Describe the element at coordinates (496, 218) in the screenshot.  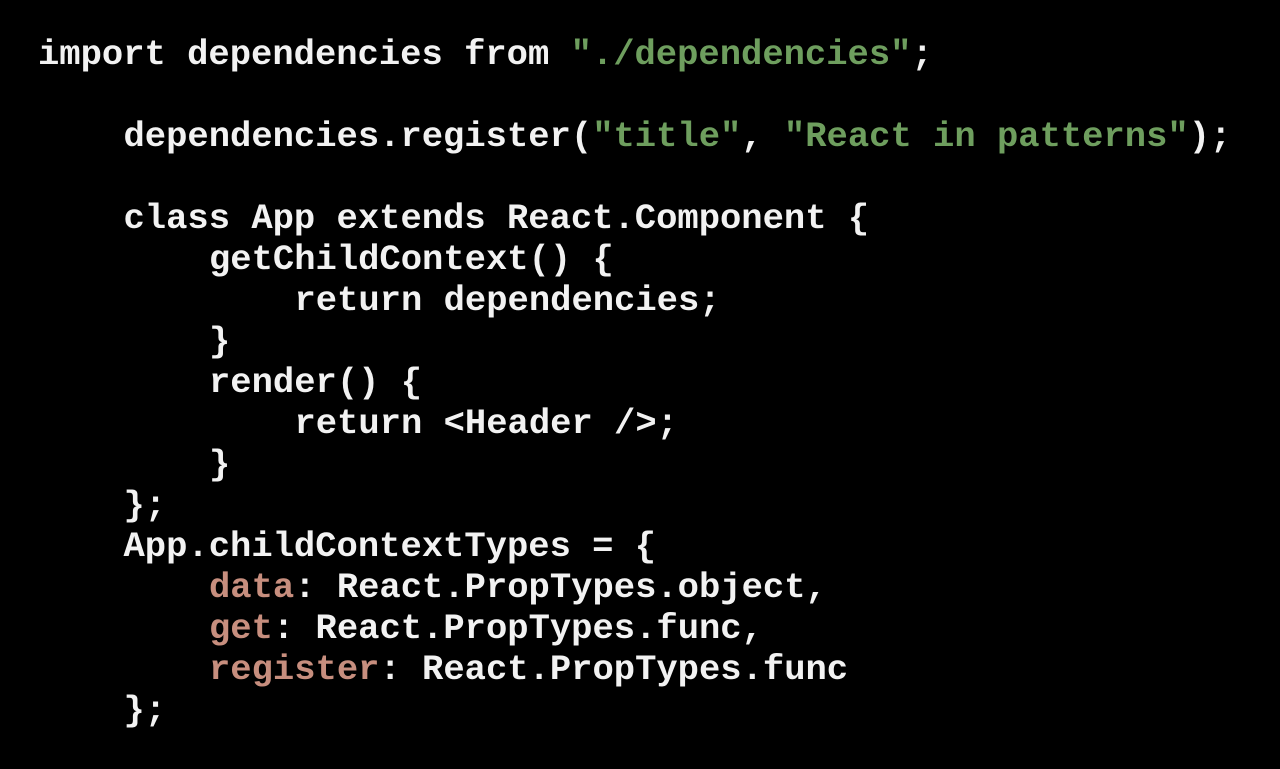
I see `code-token: class App extends React.Component {` at that location.